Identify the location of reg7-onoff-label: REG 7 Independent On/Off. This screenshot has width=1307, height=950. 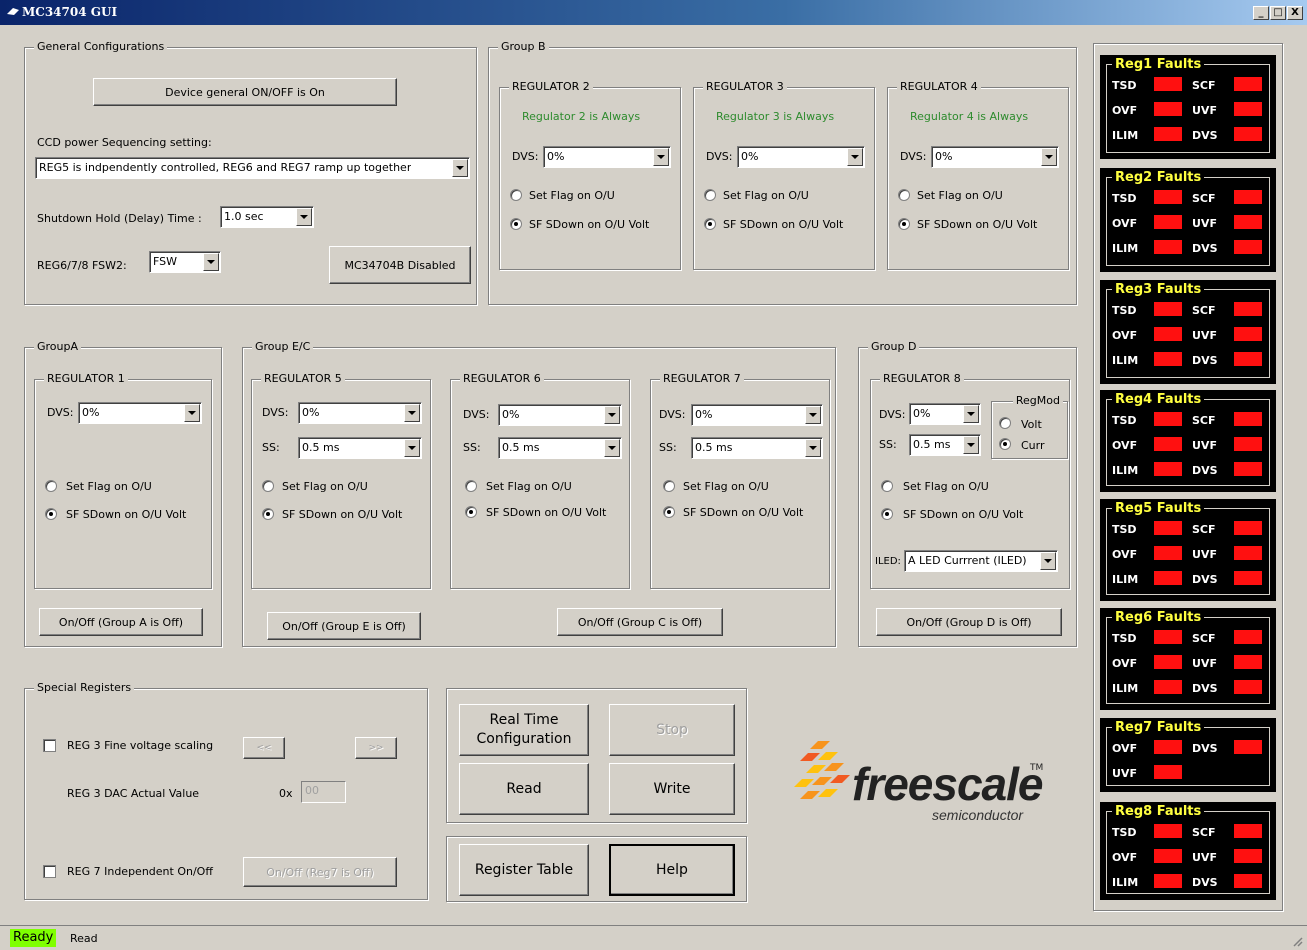
(140, 871).